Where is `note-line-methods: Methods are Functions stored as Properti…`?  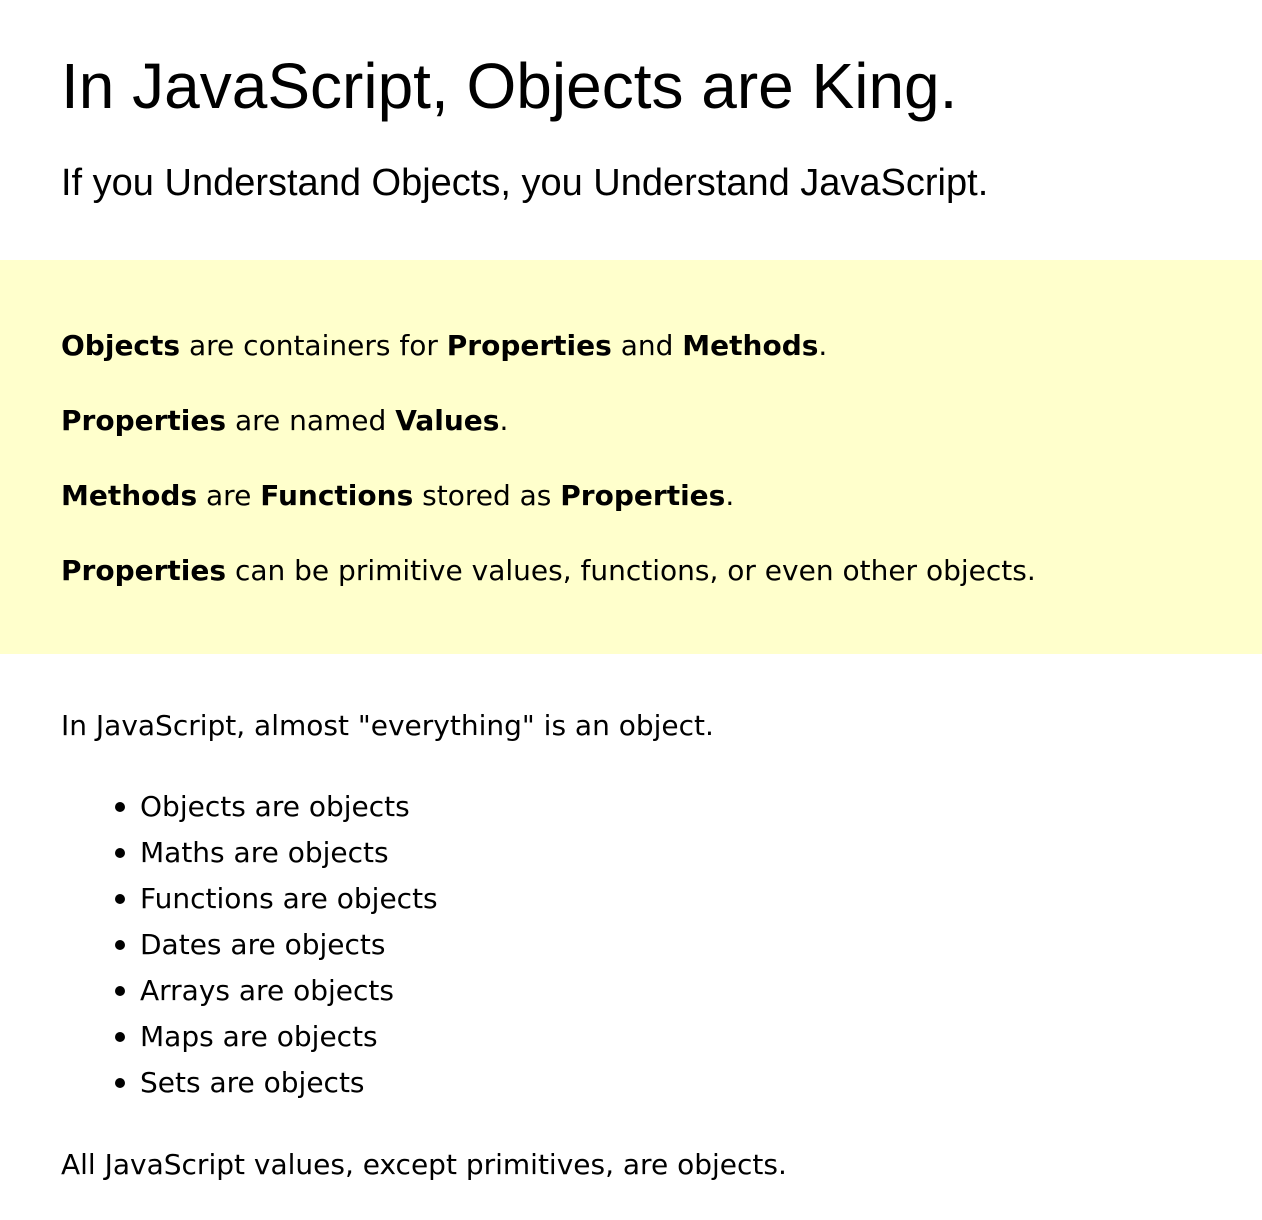
note-line-methods: Methods are Functions stored as Properti… is located at coordinates (397, 496).